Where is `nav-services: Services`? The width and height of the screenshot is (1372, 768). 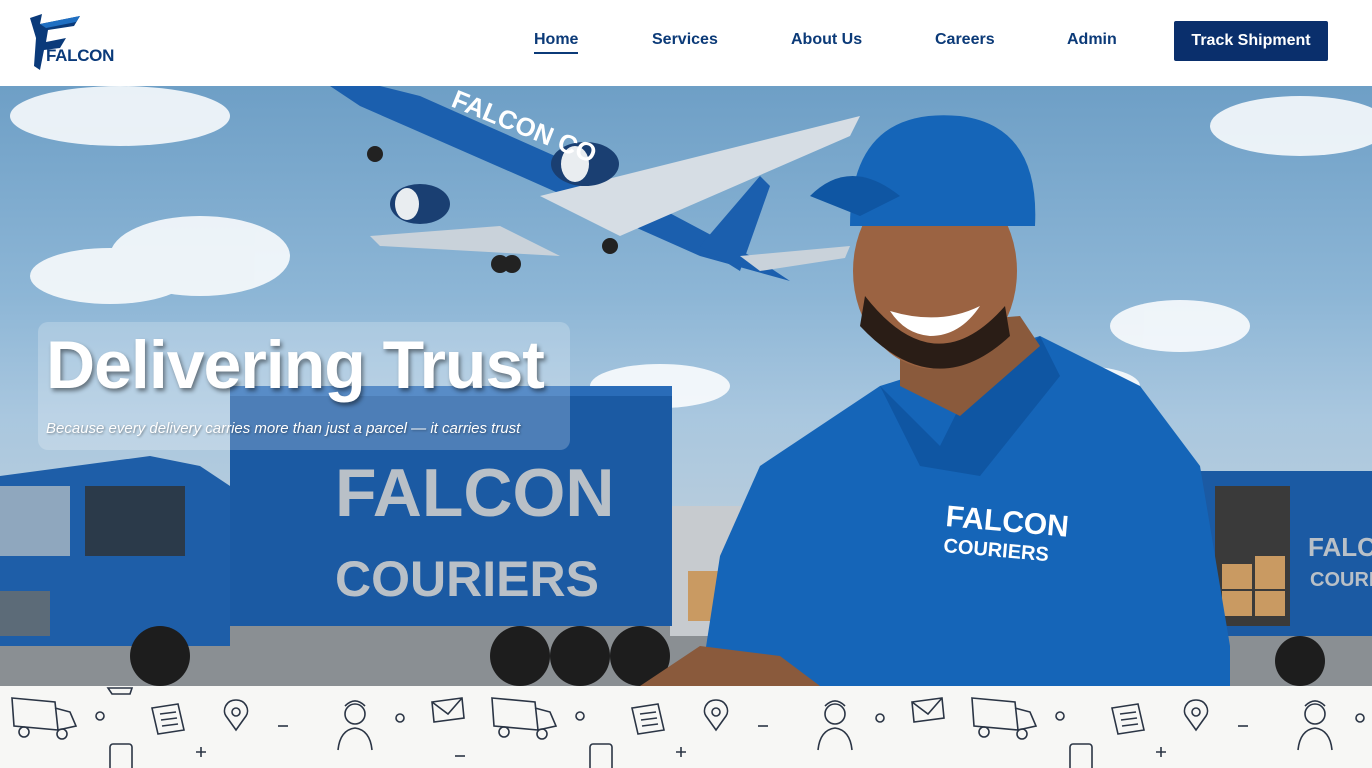 nav-services: Services is located at coordinates (685, 40).